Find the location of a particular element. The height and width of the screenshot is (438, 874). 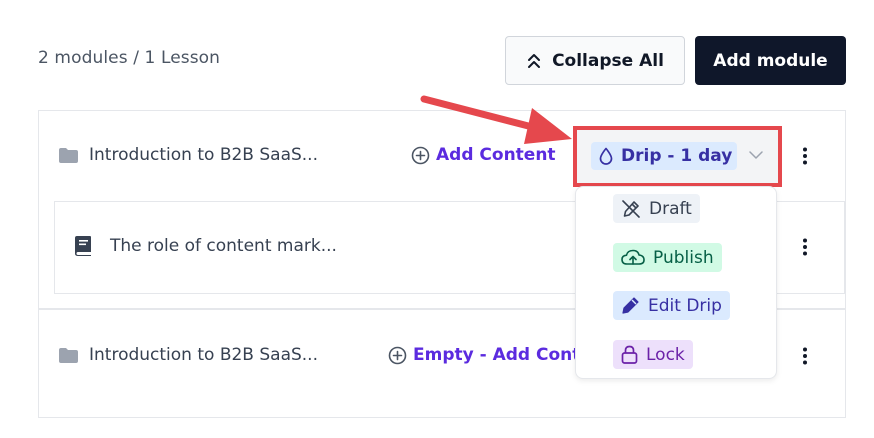

chevron-down-icon is located at coordinates (756, 155).